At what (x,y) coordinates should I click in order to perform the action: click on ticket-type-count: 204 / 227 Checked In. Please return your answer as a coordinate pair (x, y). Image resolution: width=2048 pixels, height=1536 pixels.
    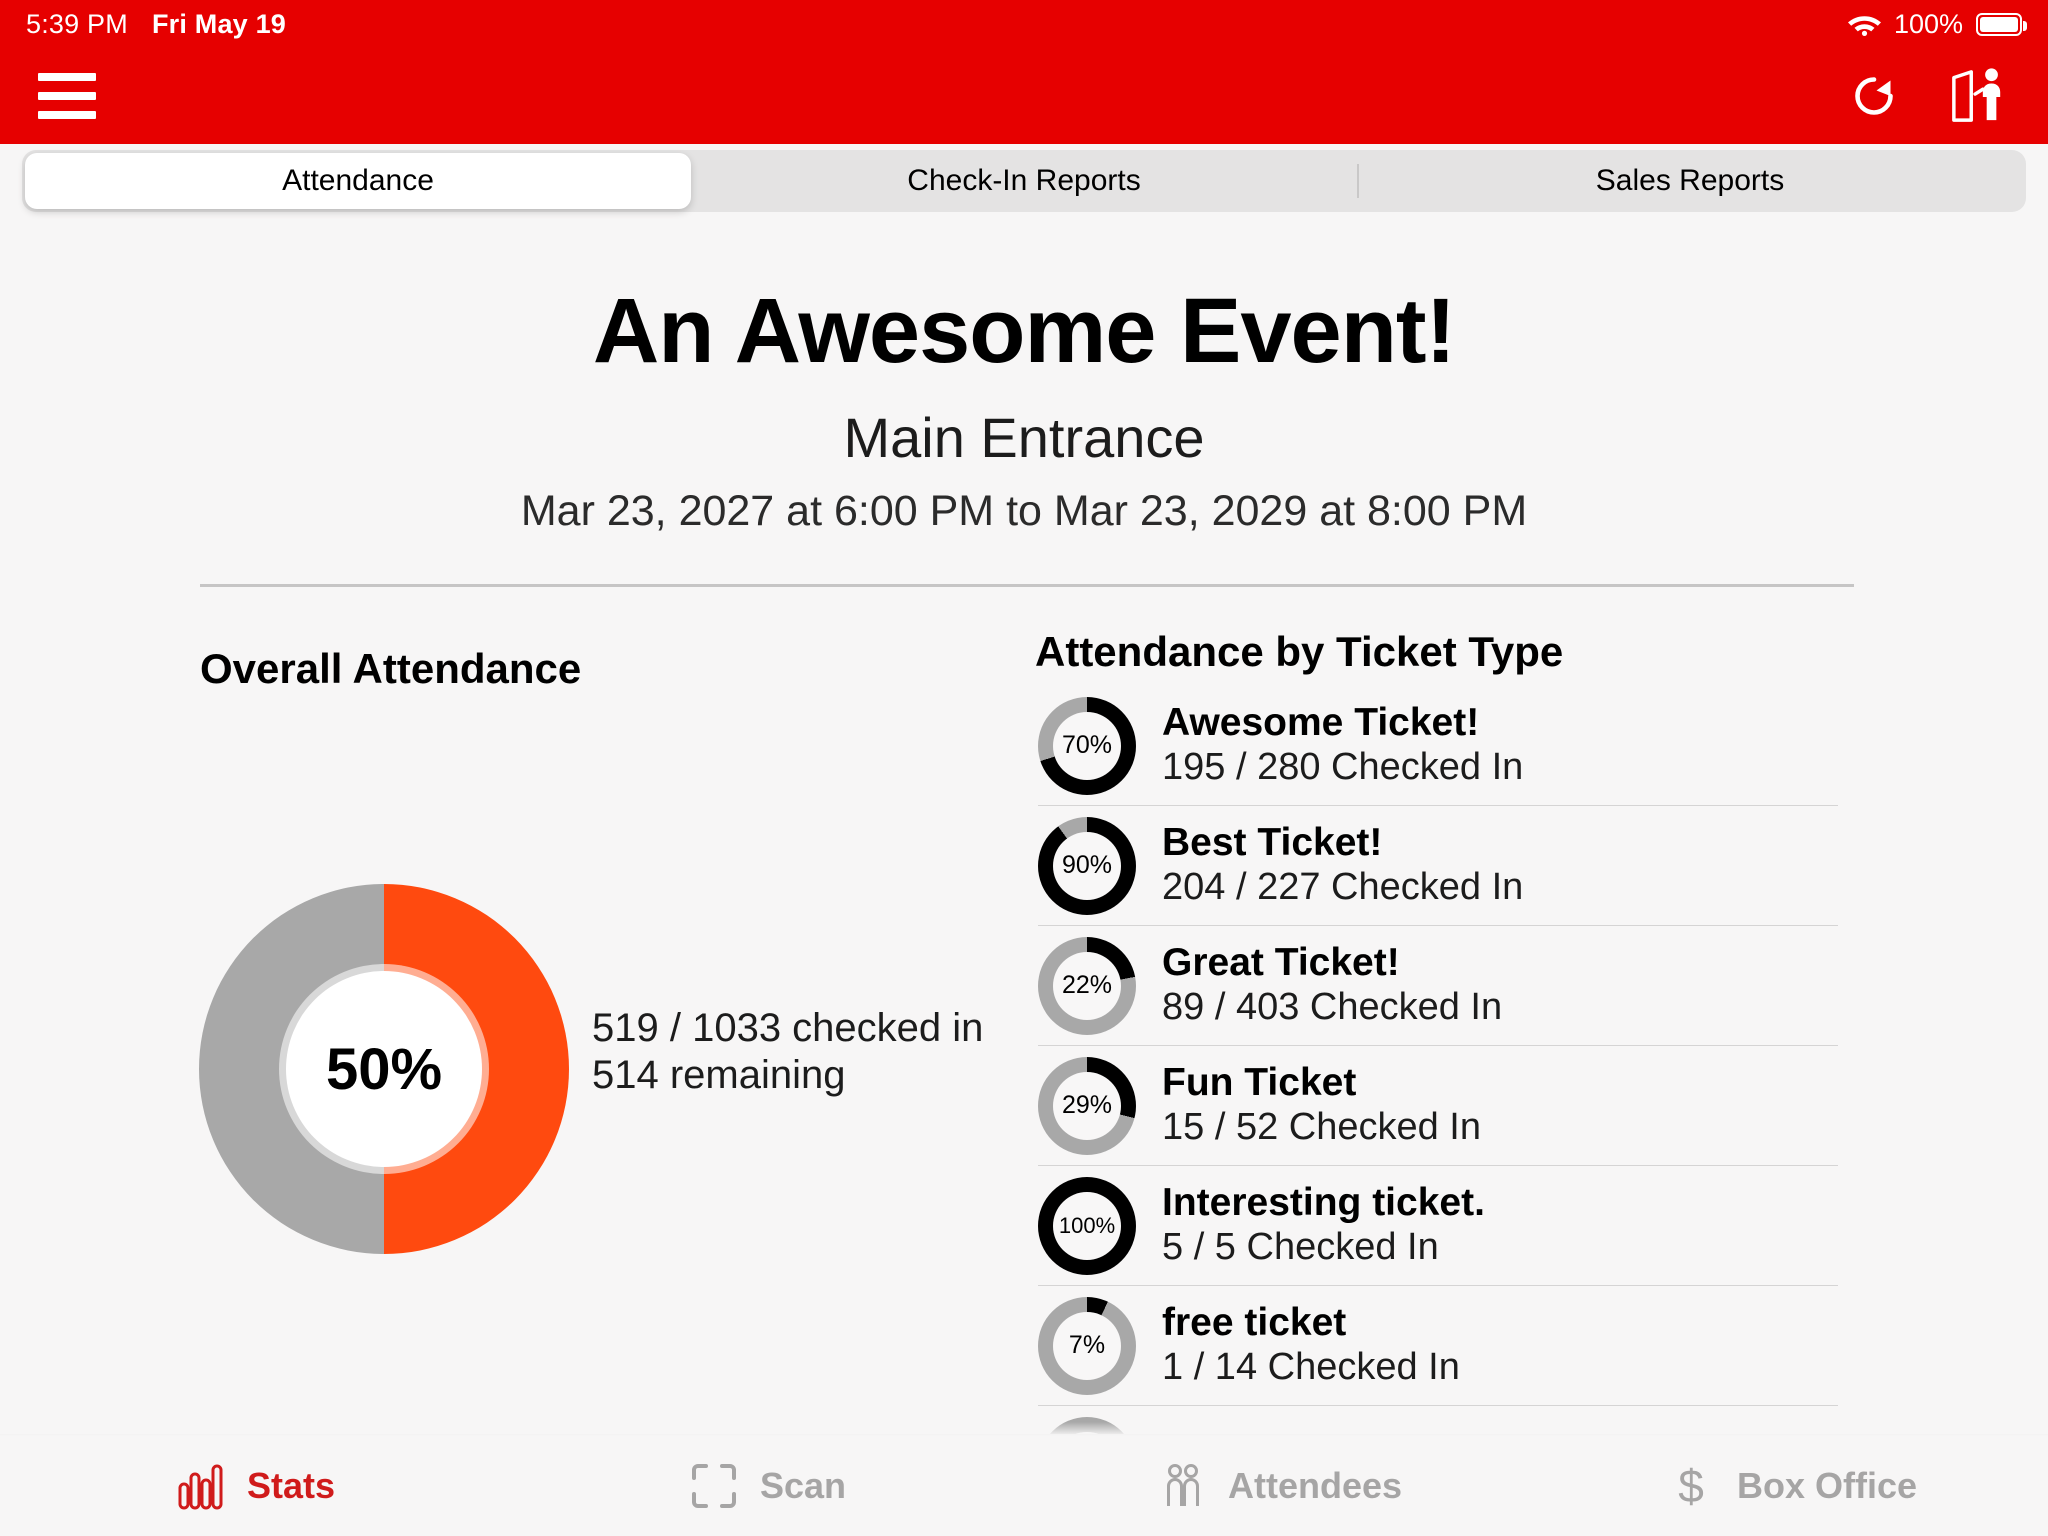
    Looking at the image, I should click on (1343, 887).